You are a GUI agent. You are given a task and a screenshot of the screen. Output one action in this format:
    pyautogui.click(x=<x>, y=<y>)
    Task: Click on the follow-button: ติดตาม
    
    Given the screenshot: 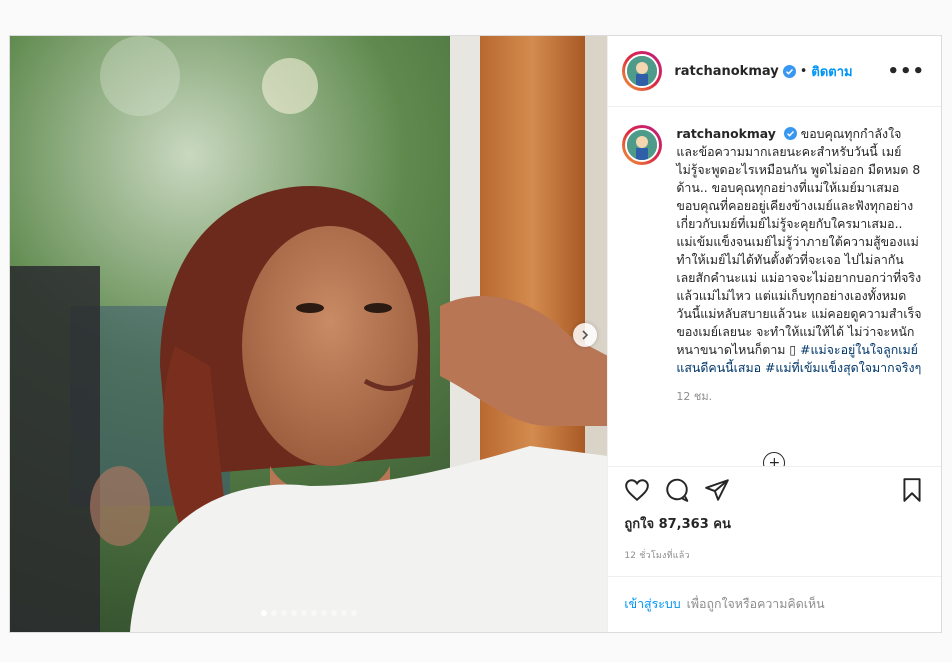 What is the action you would take?
    pyautogui.click(x=831, y=71)
    